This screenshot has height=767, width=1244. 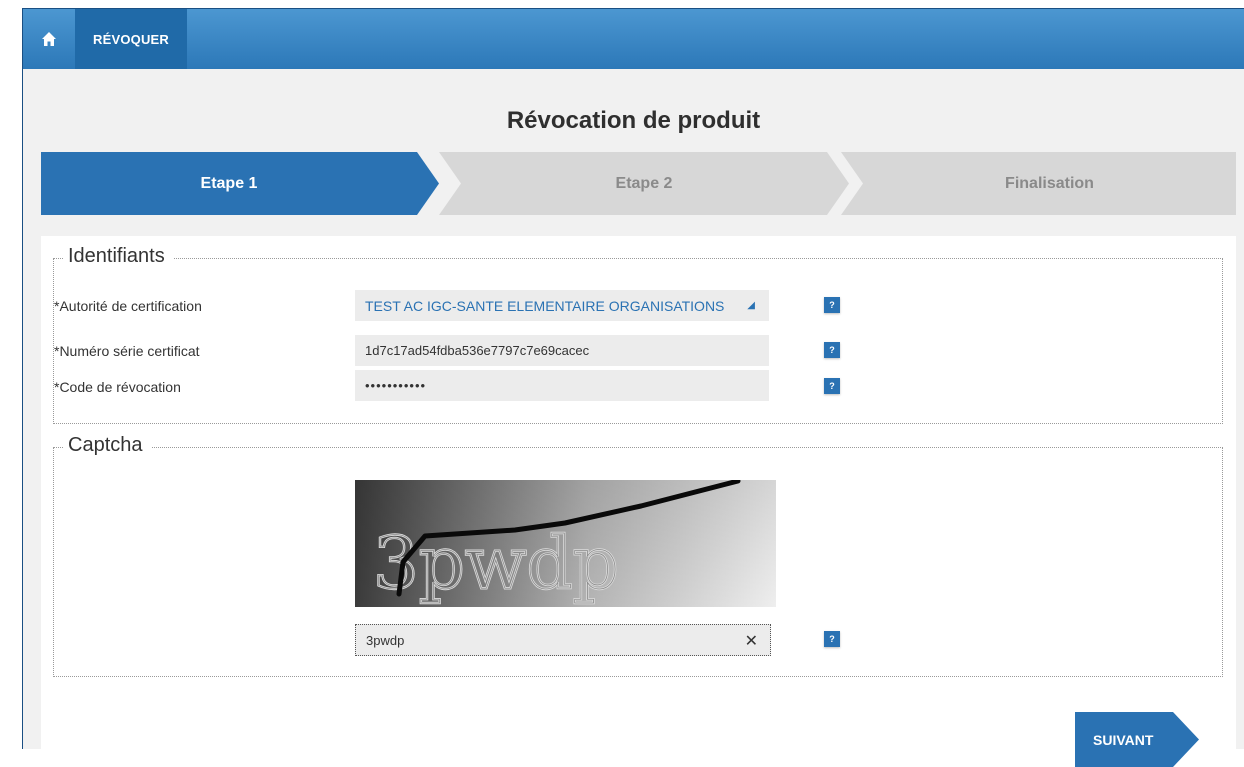 I want to click on step-2: Etape 2, so click(x=644, y=183).